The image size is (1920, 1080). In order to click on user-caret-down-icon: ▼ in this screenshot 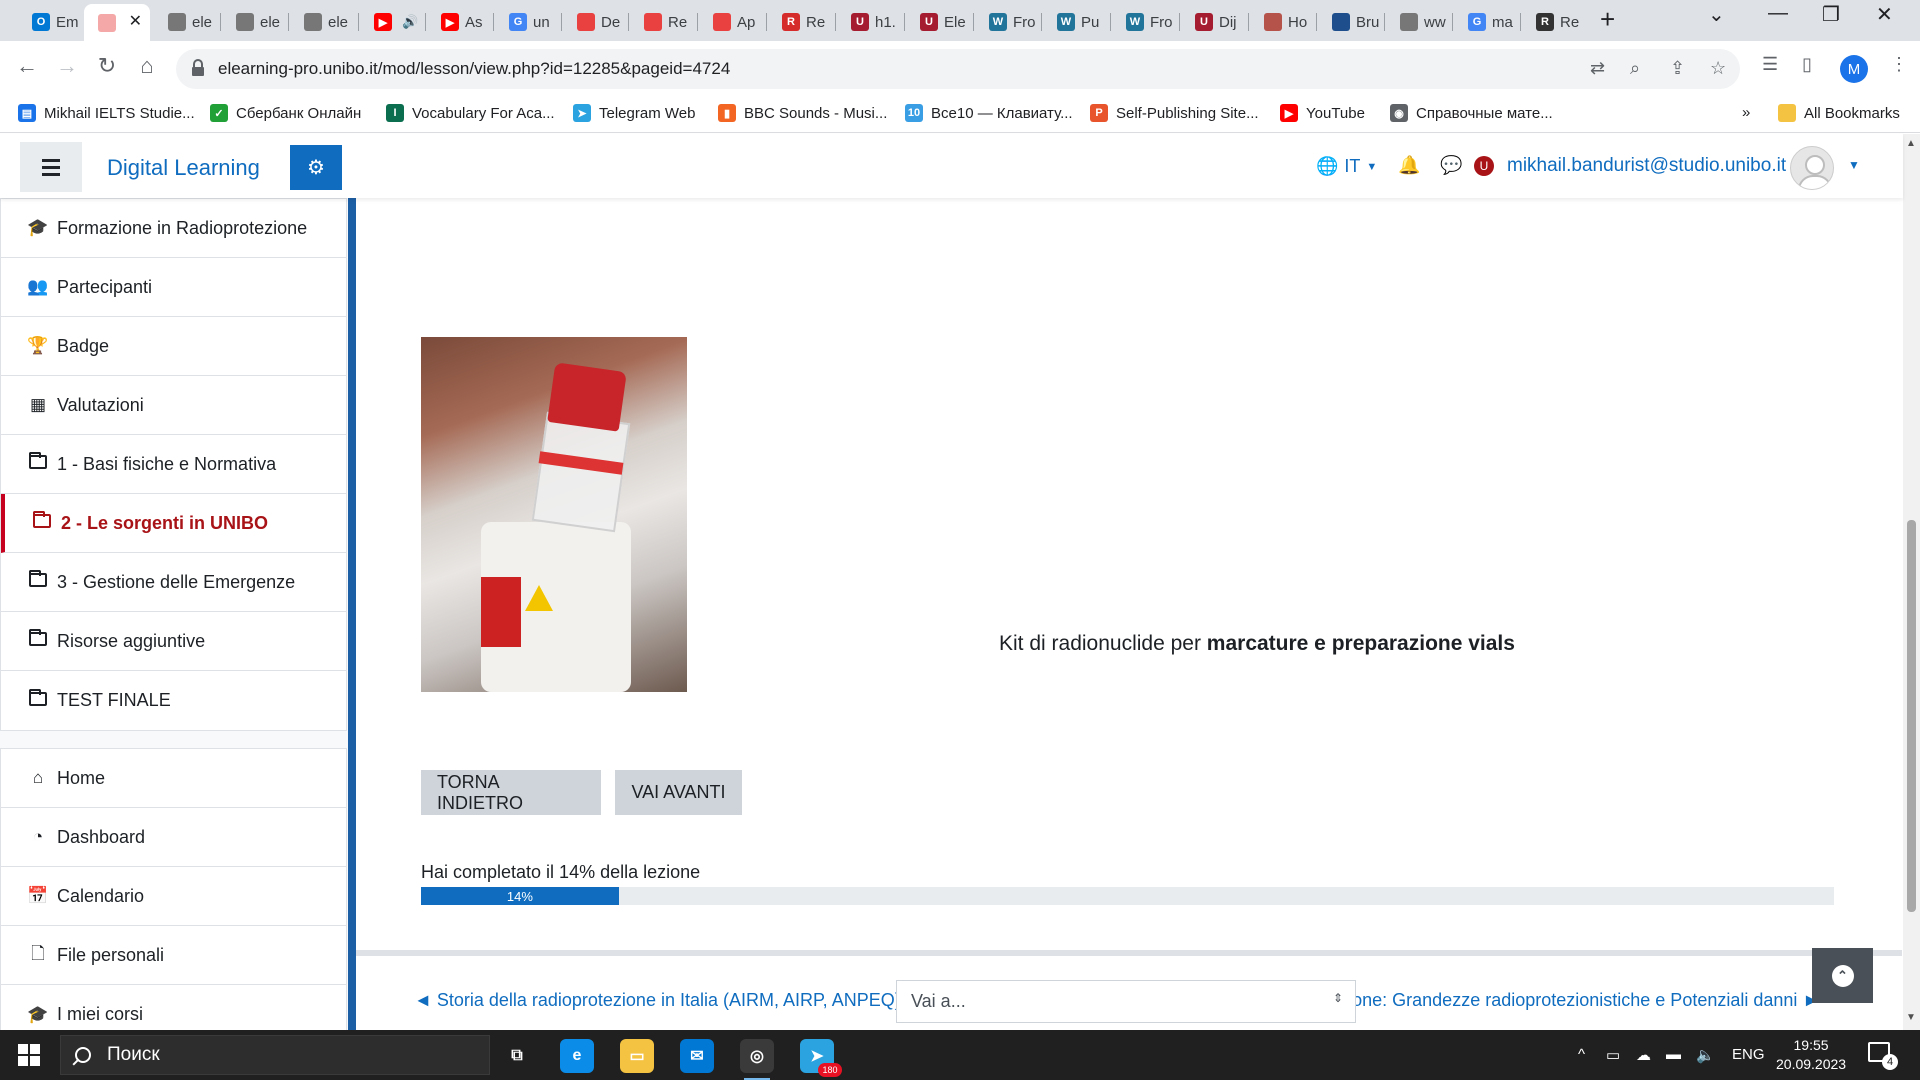, I will do `click(1854, 165)`.